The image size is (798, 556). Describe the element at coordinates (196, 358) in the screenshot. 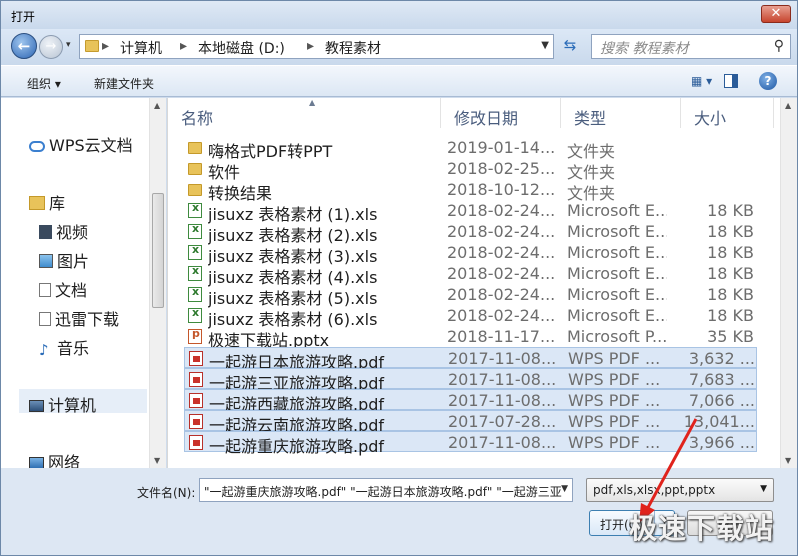

I see `pdf-icon` at that location.